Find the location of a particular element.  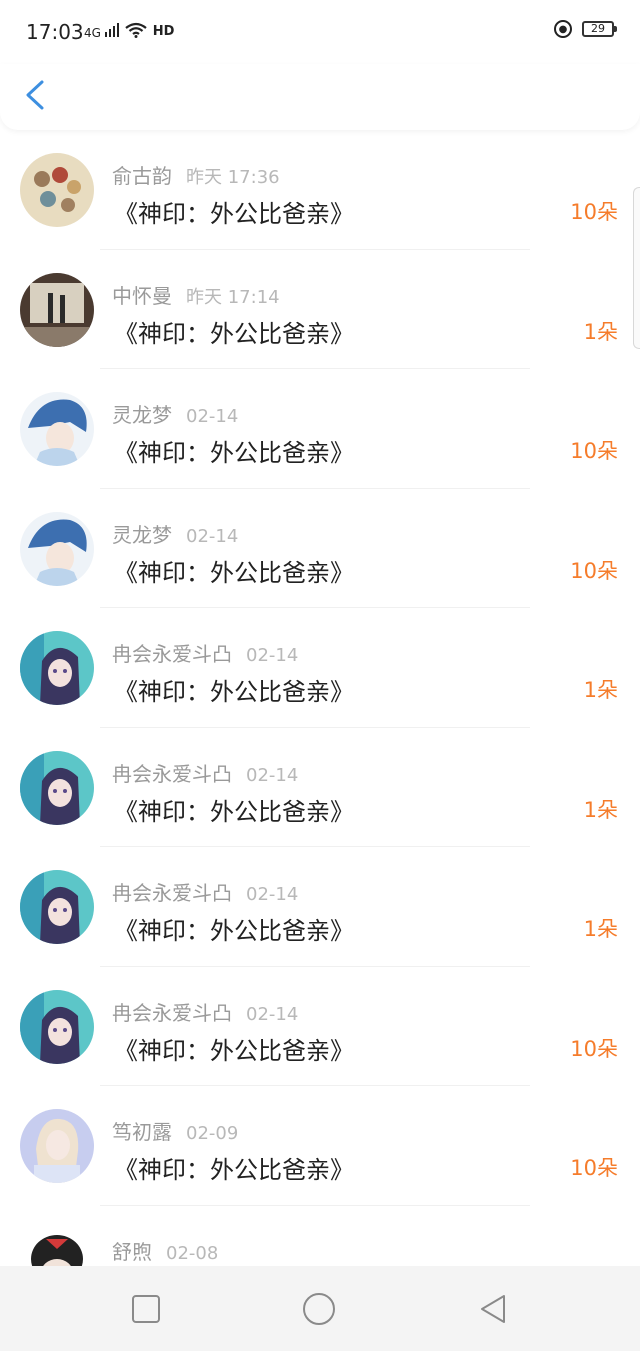

back-button is located at coordinates (40, 96).